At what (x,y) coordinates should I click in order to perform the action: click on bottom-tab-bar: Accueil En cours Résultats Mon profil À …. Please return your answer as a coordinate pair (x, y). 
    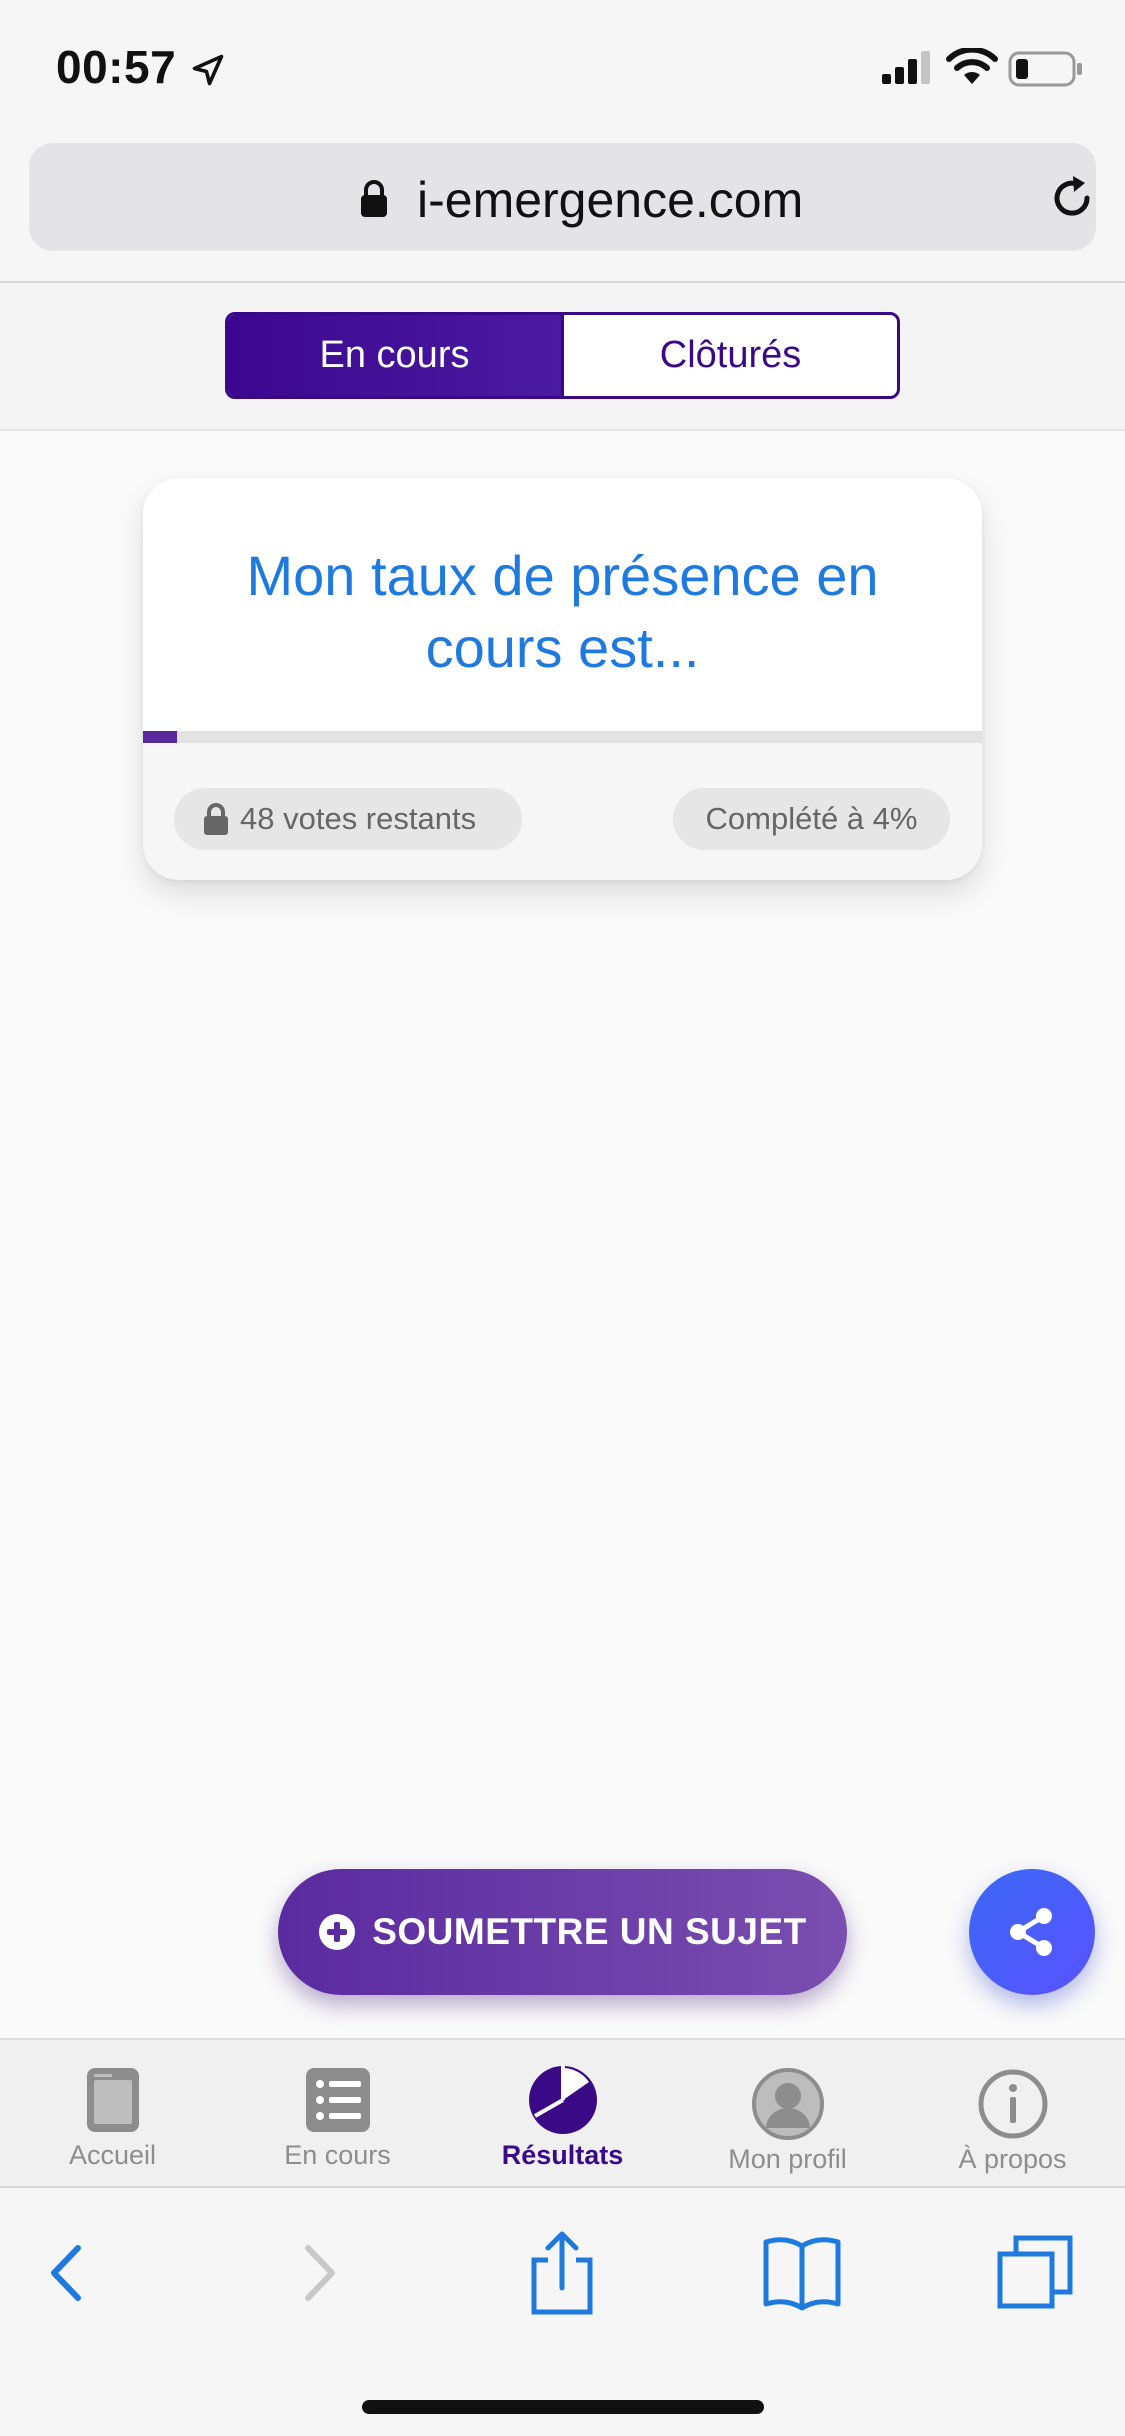
    Looking at the image, I should click on (562, 2112).